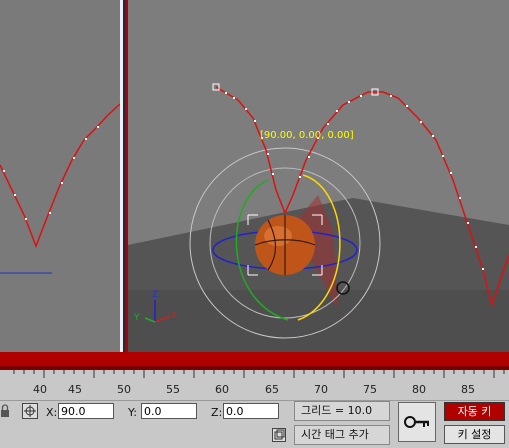  Describe the element at coordinates (342, 411) in the screenshot. I see `grid-size-display: 그리드 = 10.0` at that location.